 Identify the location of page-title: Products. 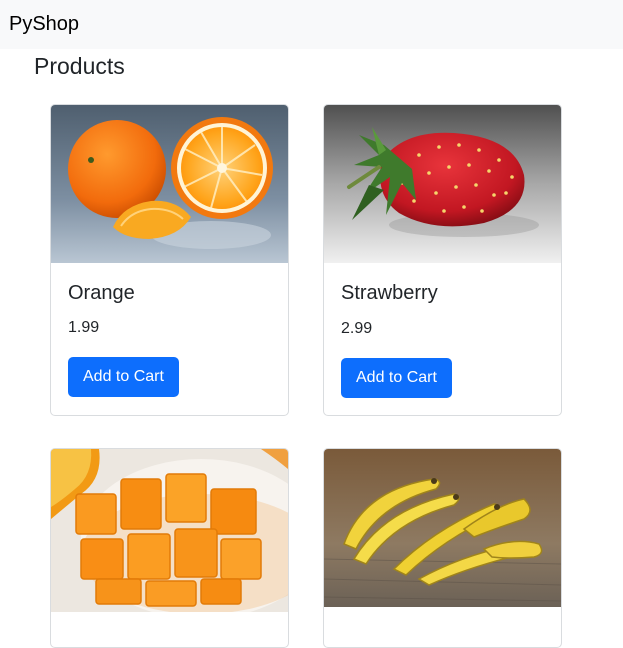
(79, 66).